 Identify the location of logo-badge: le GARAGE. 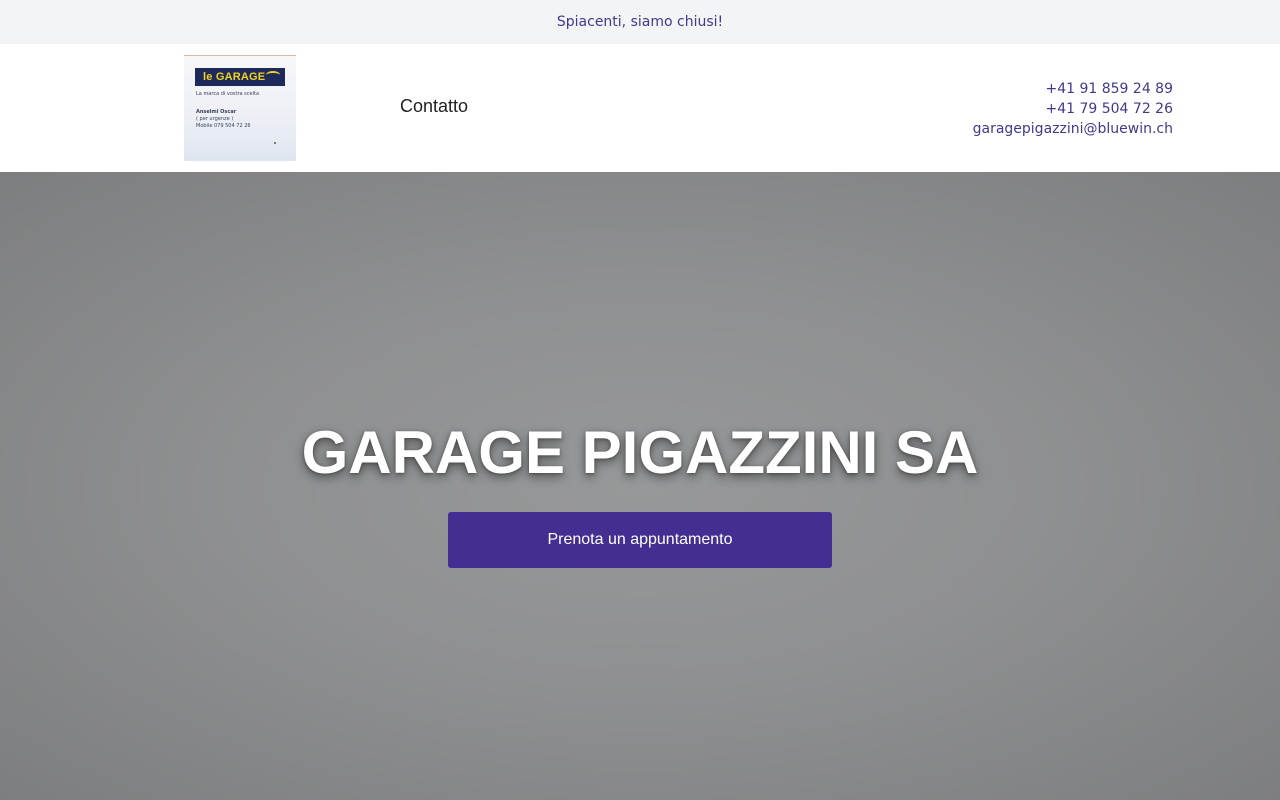
(240, 77).